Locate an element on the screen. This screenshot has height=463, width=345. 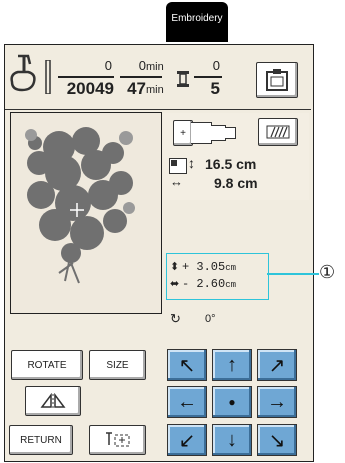
tab-embroidery: Embroidery is located at coordinates (197, 22).